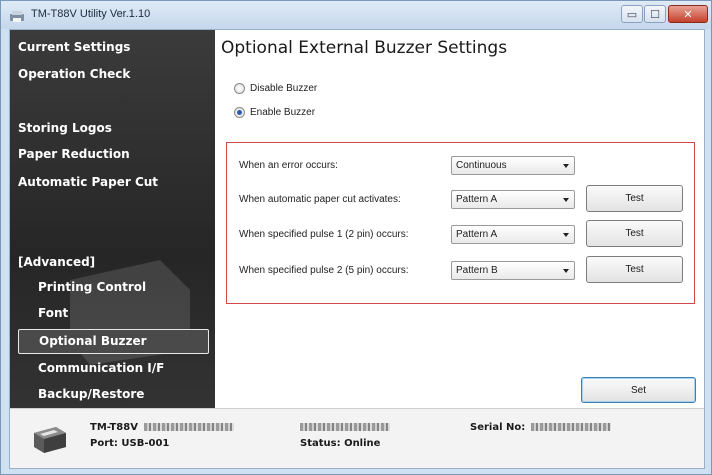 The height and width of the screenshot is (475, 712). What do you see at coordinates (74, 74) in the screenshot?
I see `sidebar-item-operation-check: Operation Check` at bounding box center [74, 74].